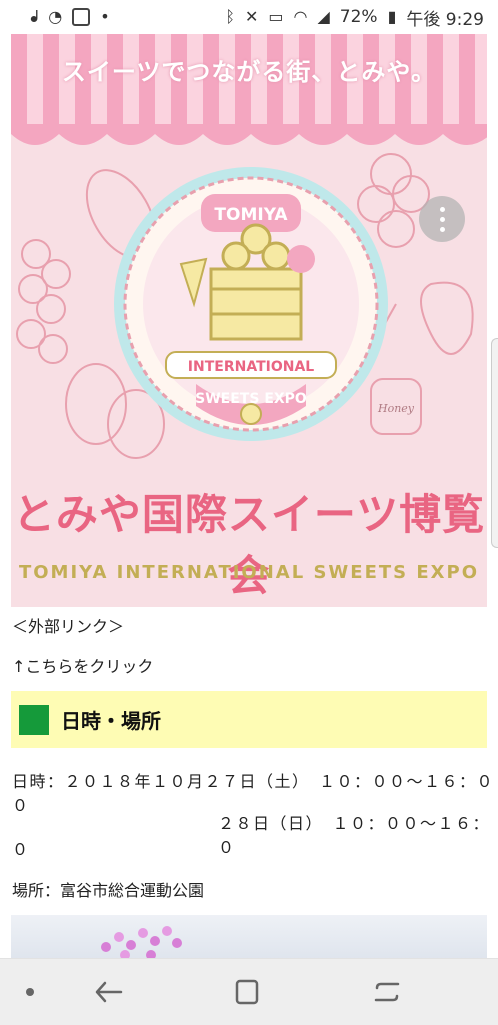 Image resolution: width=498 pixels, height=1025 pixels. What do you see at coordinates (111, 721) in the screenshot?
I see `section-heading-text: 日時・場所` at bounding box center [111, 721].